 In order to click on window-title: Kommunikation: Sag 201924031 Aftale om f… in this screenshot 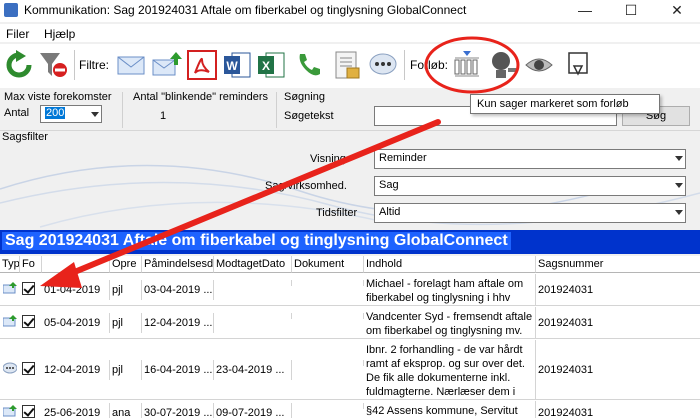, I will do `click(245, 10)`.